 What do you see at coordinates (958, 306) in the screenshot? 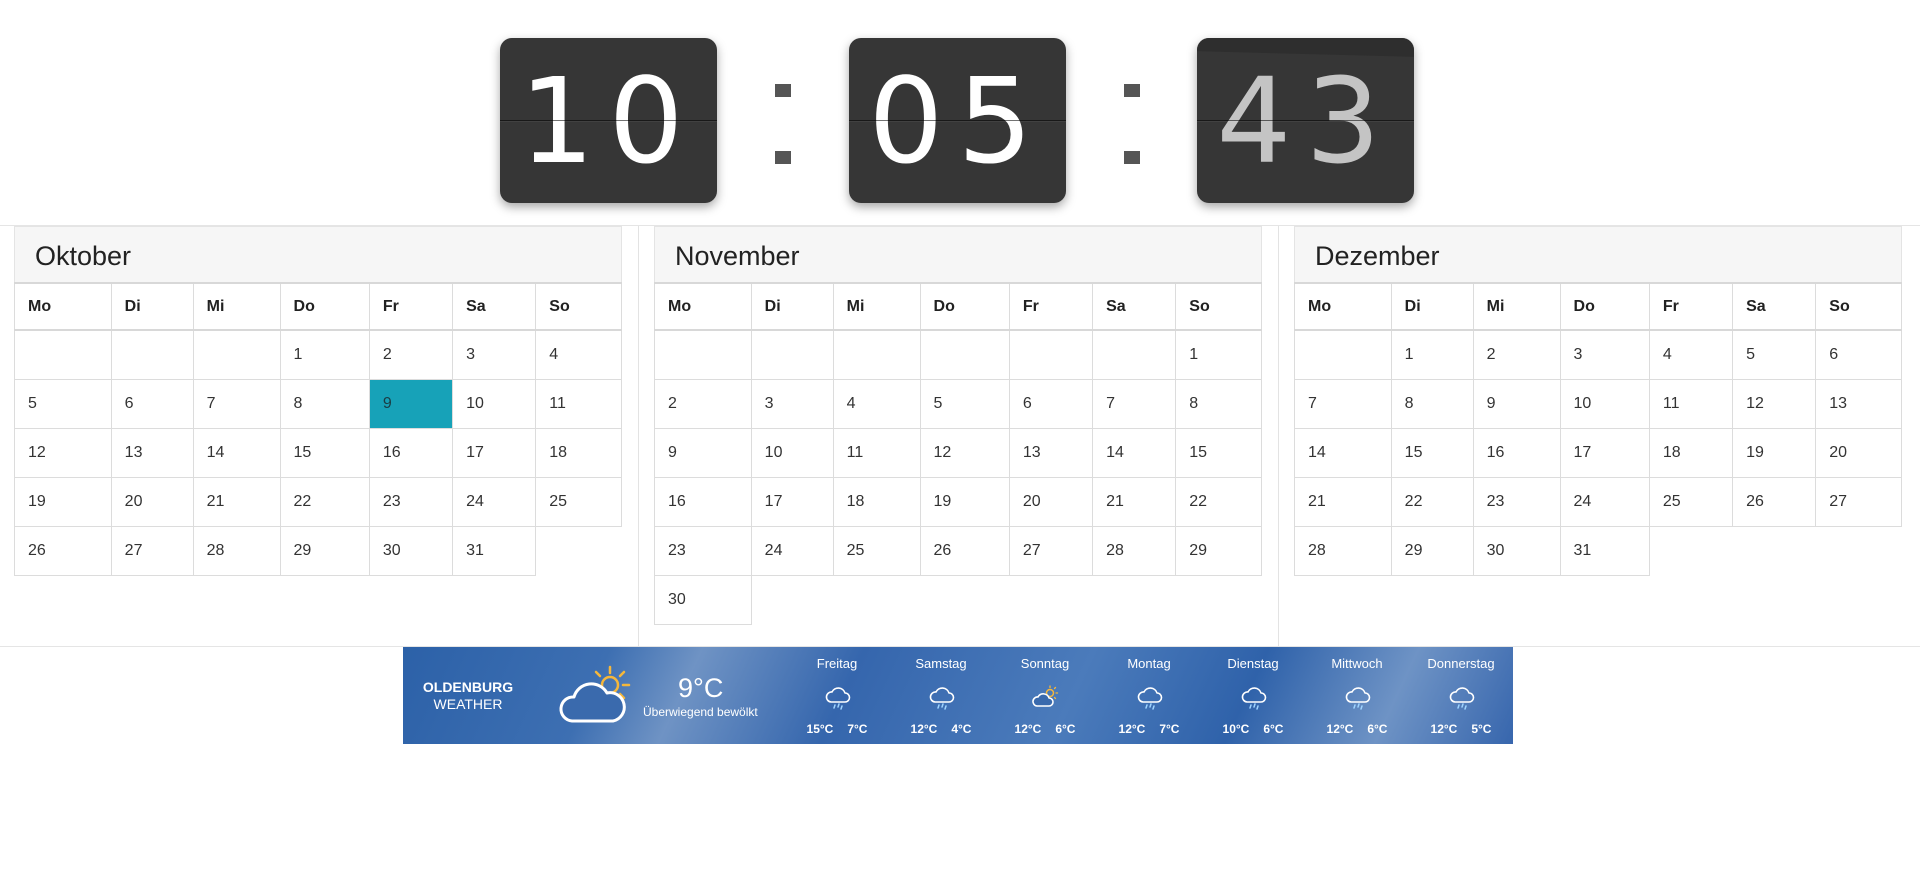
I see `weekday-header-row: Mo Di Mi Do Fr Sa So` at bounding box center [958, 306].